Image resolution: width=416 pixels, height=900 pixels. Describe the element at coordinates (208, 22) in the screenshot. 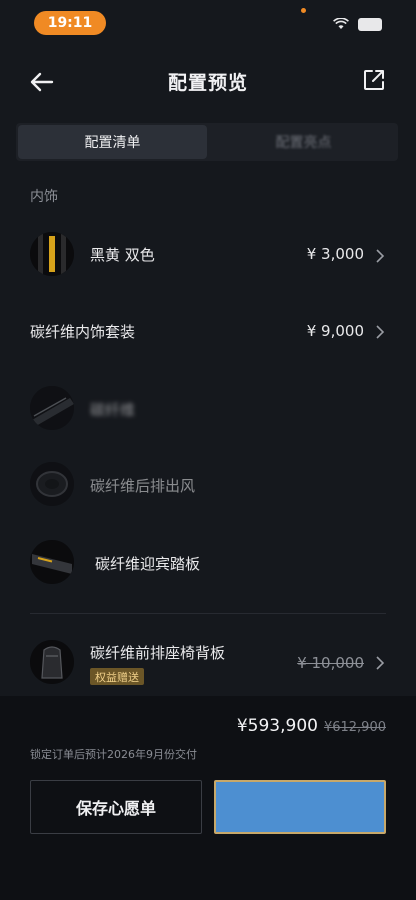

I see `status-bar: 19:11` at that location.